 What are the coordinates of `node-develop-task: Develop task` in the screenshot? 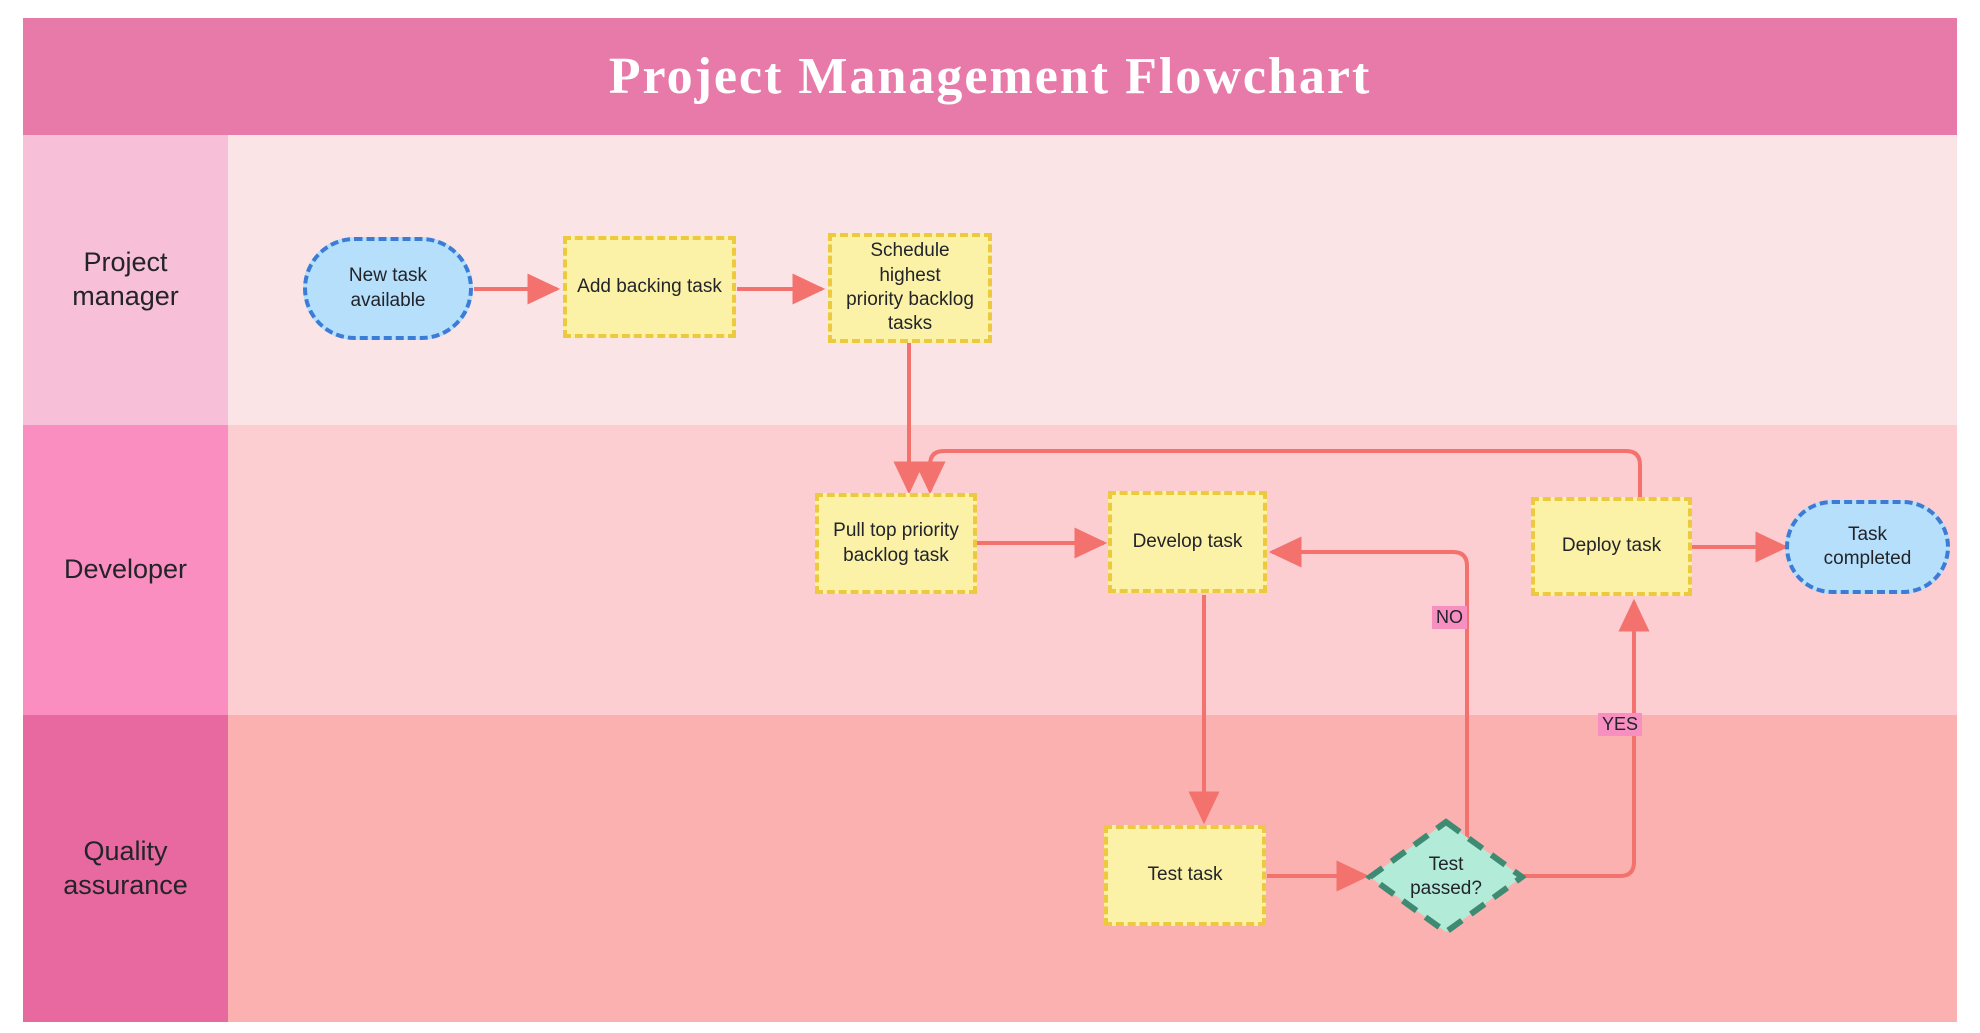 It's located at (1187, 542).